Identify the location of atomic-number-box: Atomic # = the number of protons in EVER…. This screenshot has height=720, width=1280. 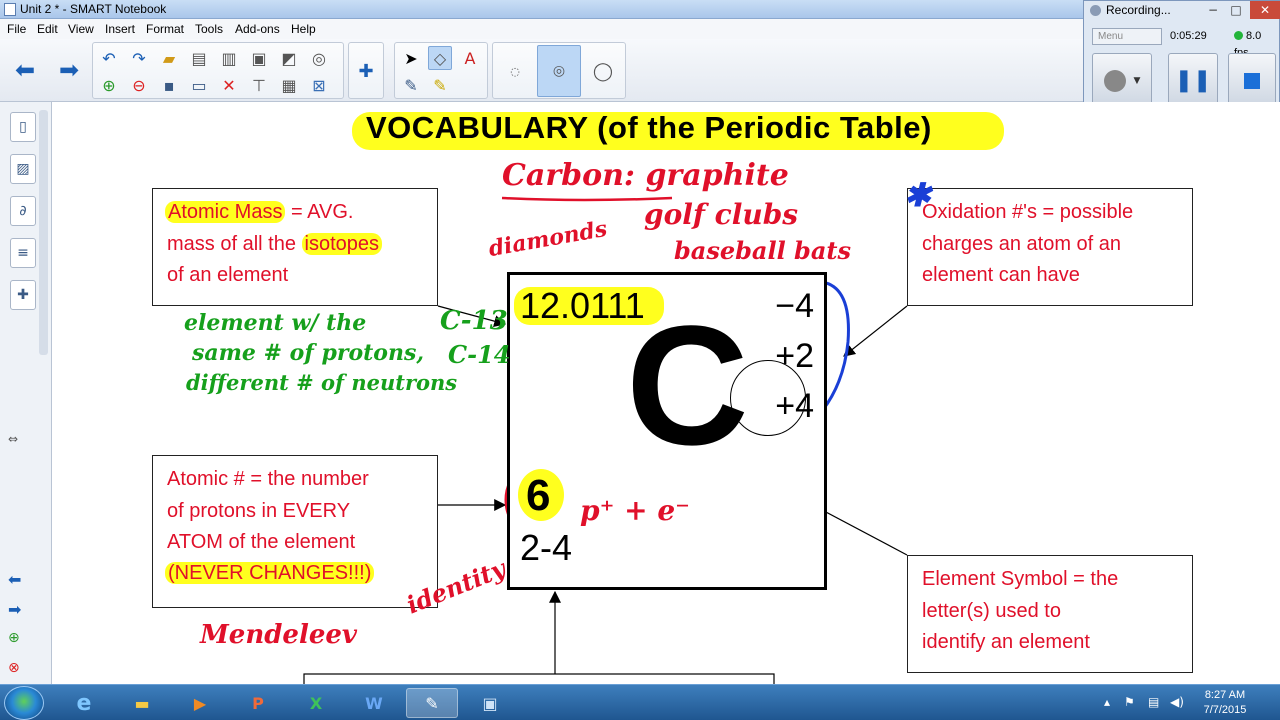
(295, 531).